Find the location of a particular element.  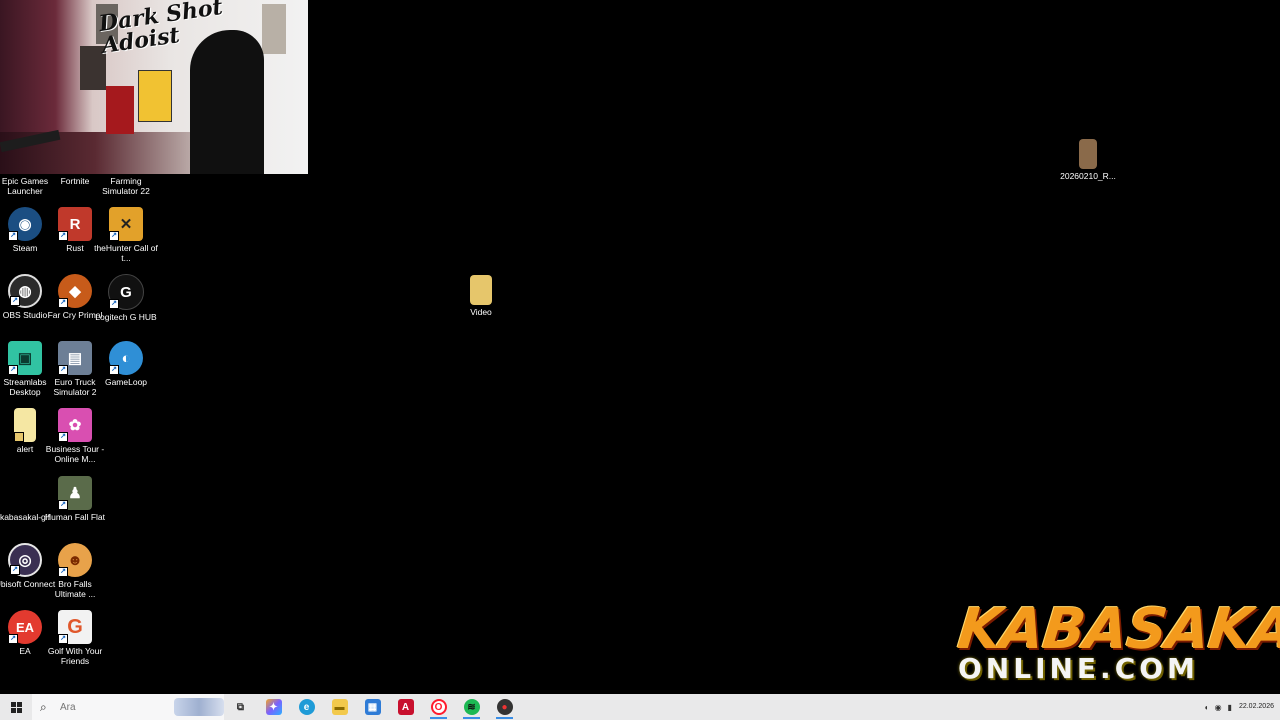

desktop-icon-video-folder: Video is located at coordinates (481, 296).